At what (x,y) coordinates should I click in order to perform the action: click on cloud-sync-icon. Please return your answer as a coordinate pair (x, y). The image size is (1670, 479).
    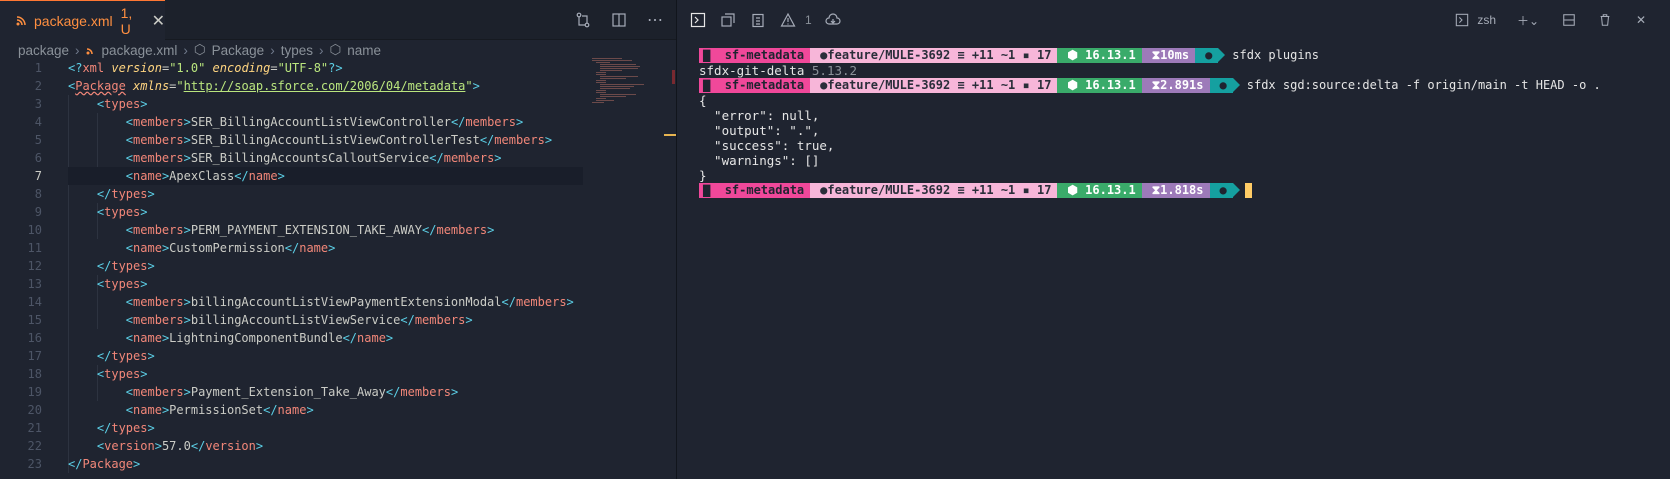
    Looking at the image, I should click on (833, 20).